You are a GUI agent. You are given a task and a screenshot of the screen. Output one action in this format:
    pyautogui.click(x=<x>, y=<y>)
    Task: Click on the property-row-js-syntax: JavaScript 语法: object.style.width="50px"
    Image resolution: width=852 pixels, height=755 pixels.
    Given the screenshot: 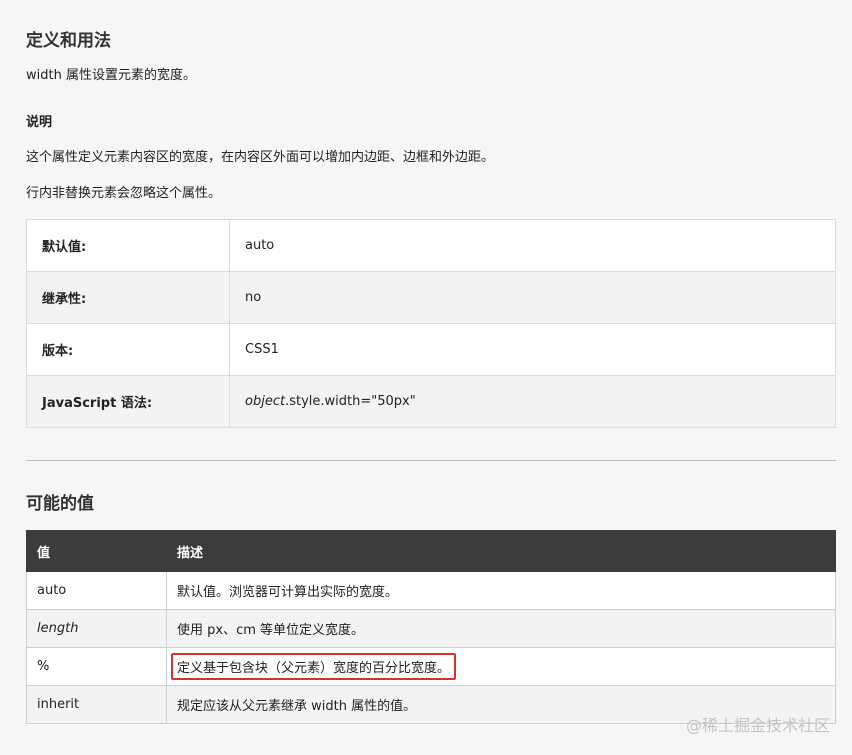 What is the action you would take?
    pyautogui.click(x=431, y=401)
    